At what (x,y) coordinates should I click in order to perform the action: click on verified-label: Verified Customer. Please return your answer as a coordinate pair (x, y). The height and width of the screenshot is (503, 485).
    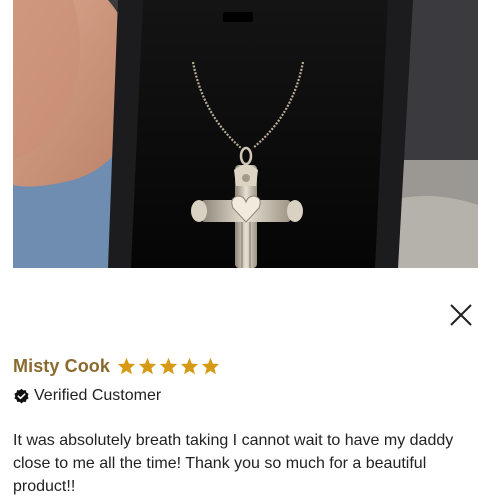
    Looking at the image, I should click on (98, 395).